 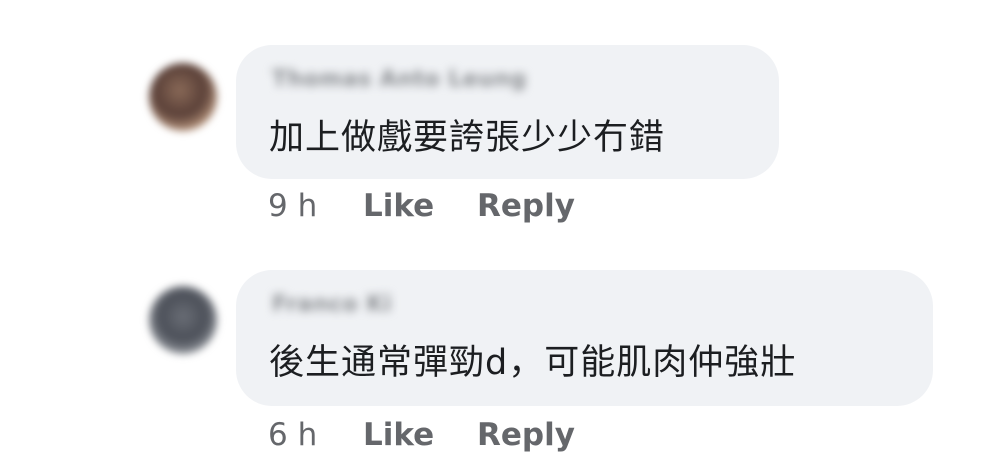 What do you see at coordinates (332, 304) in the screenshot?
I see `comment-author-name: Franco Ki` at bounding box center [332, 304].